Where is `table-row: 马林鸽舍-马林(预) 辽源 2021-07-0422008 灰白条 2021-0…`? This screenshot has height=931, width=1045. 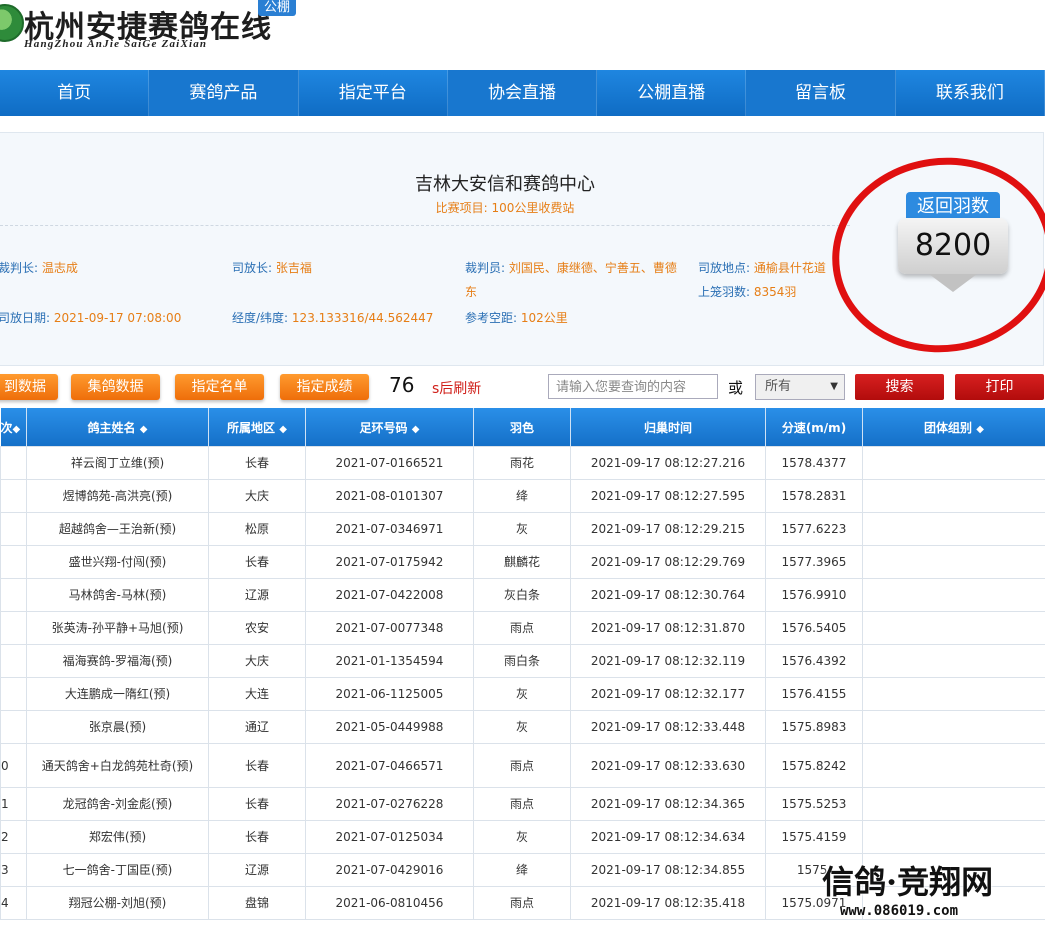
table-row: 马林鸽舍-马林(预) 辽源 2021-07-0422008 灰白条 2021-0… is located at coordinates (522, 595).